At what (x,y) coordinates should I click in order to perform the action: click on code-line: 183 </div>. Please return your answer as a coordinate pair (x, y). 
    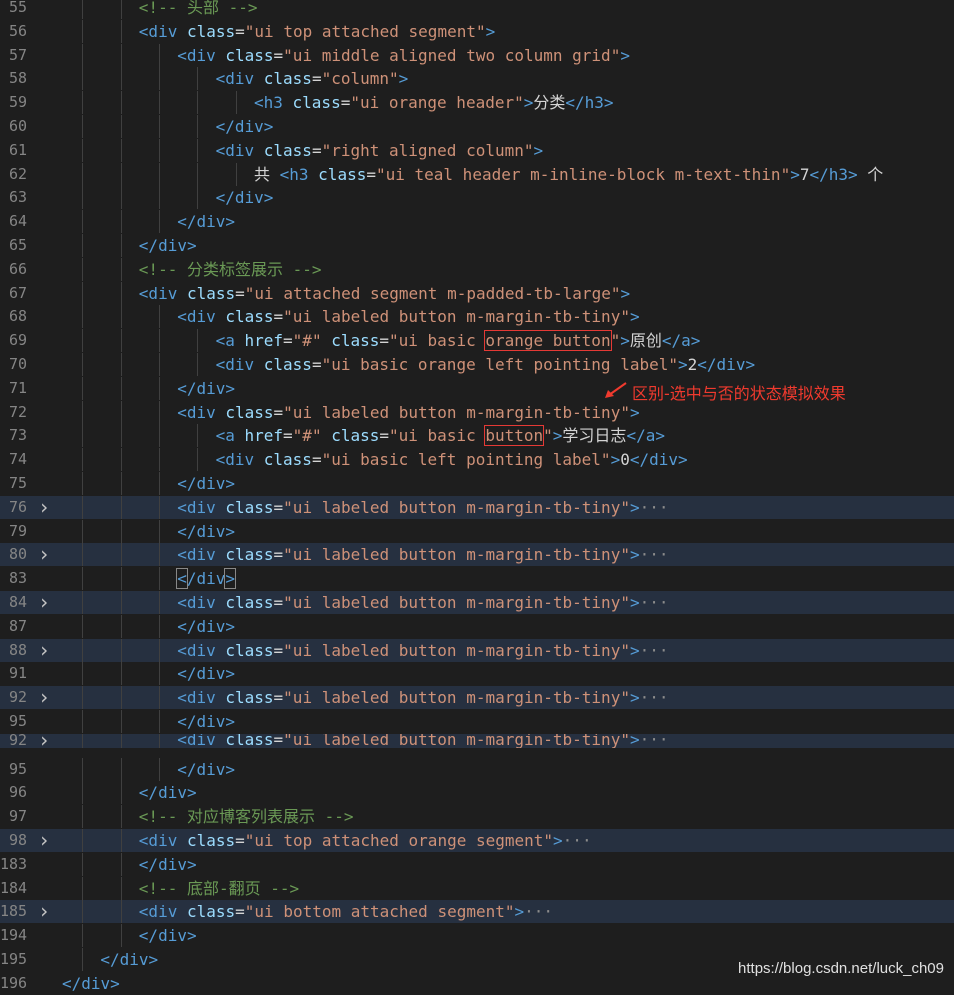
    Looking at the image, I should click on (477, 864).